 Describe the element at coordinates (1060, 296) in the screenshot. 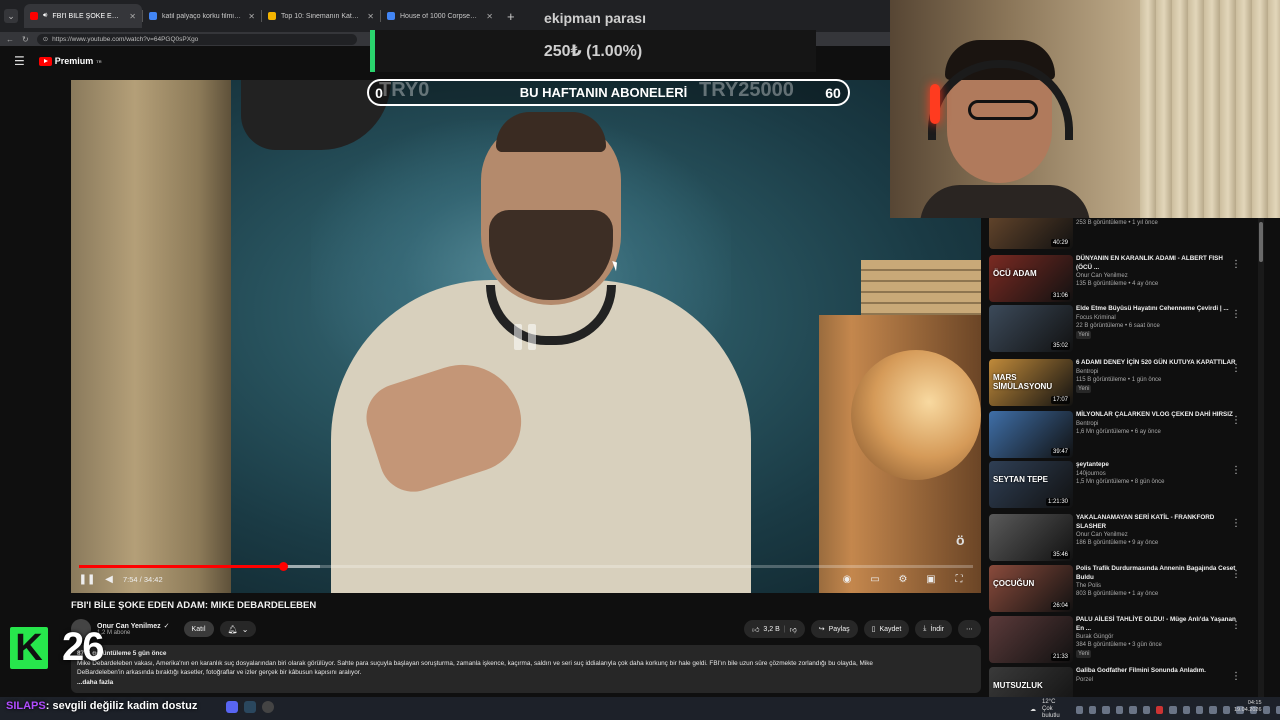

I see `video-duration: 31:06` at that location.